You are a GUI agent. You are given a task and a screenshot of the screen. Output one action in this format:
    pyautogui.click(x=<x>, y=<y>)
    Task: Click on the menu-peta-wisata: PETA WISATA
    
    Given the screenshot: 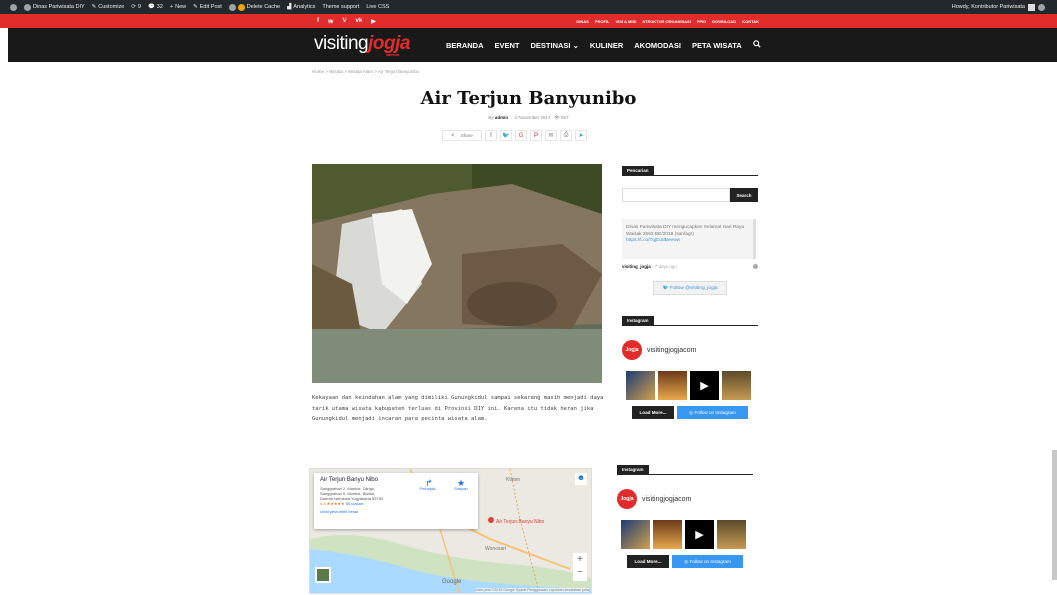 What is the action you would take?
    pyautogui.click(x=717, y=45)
    